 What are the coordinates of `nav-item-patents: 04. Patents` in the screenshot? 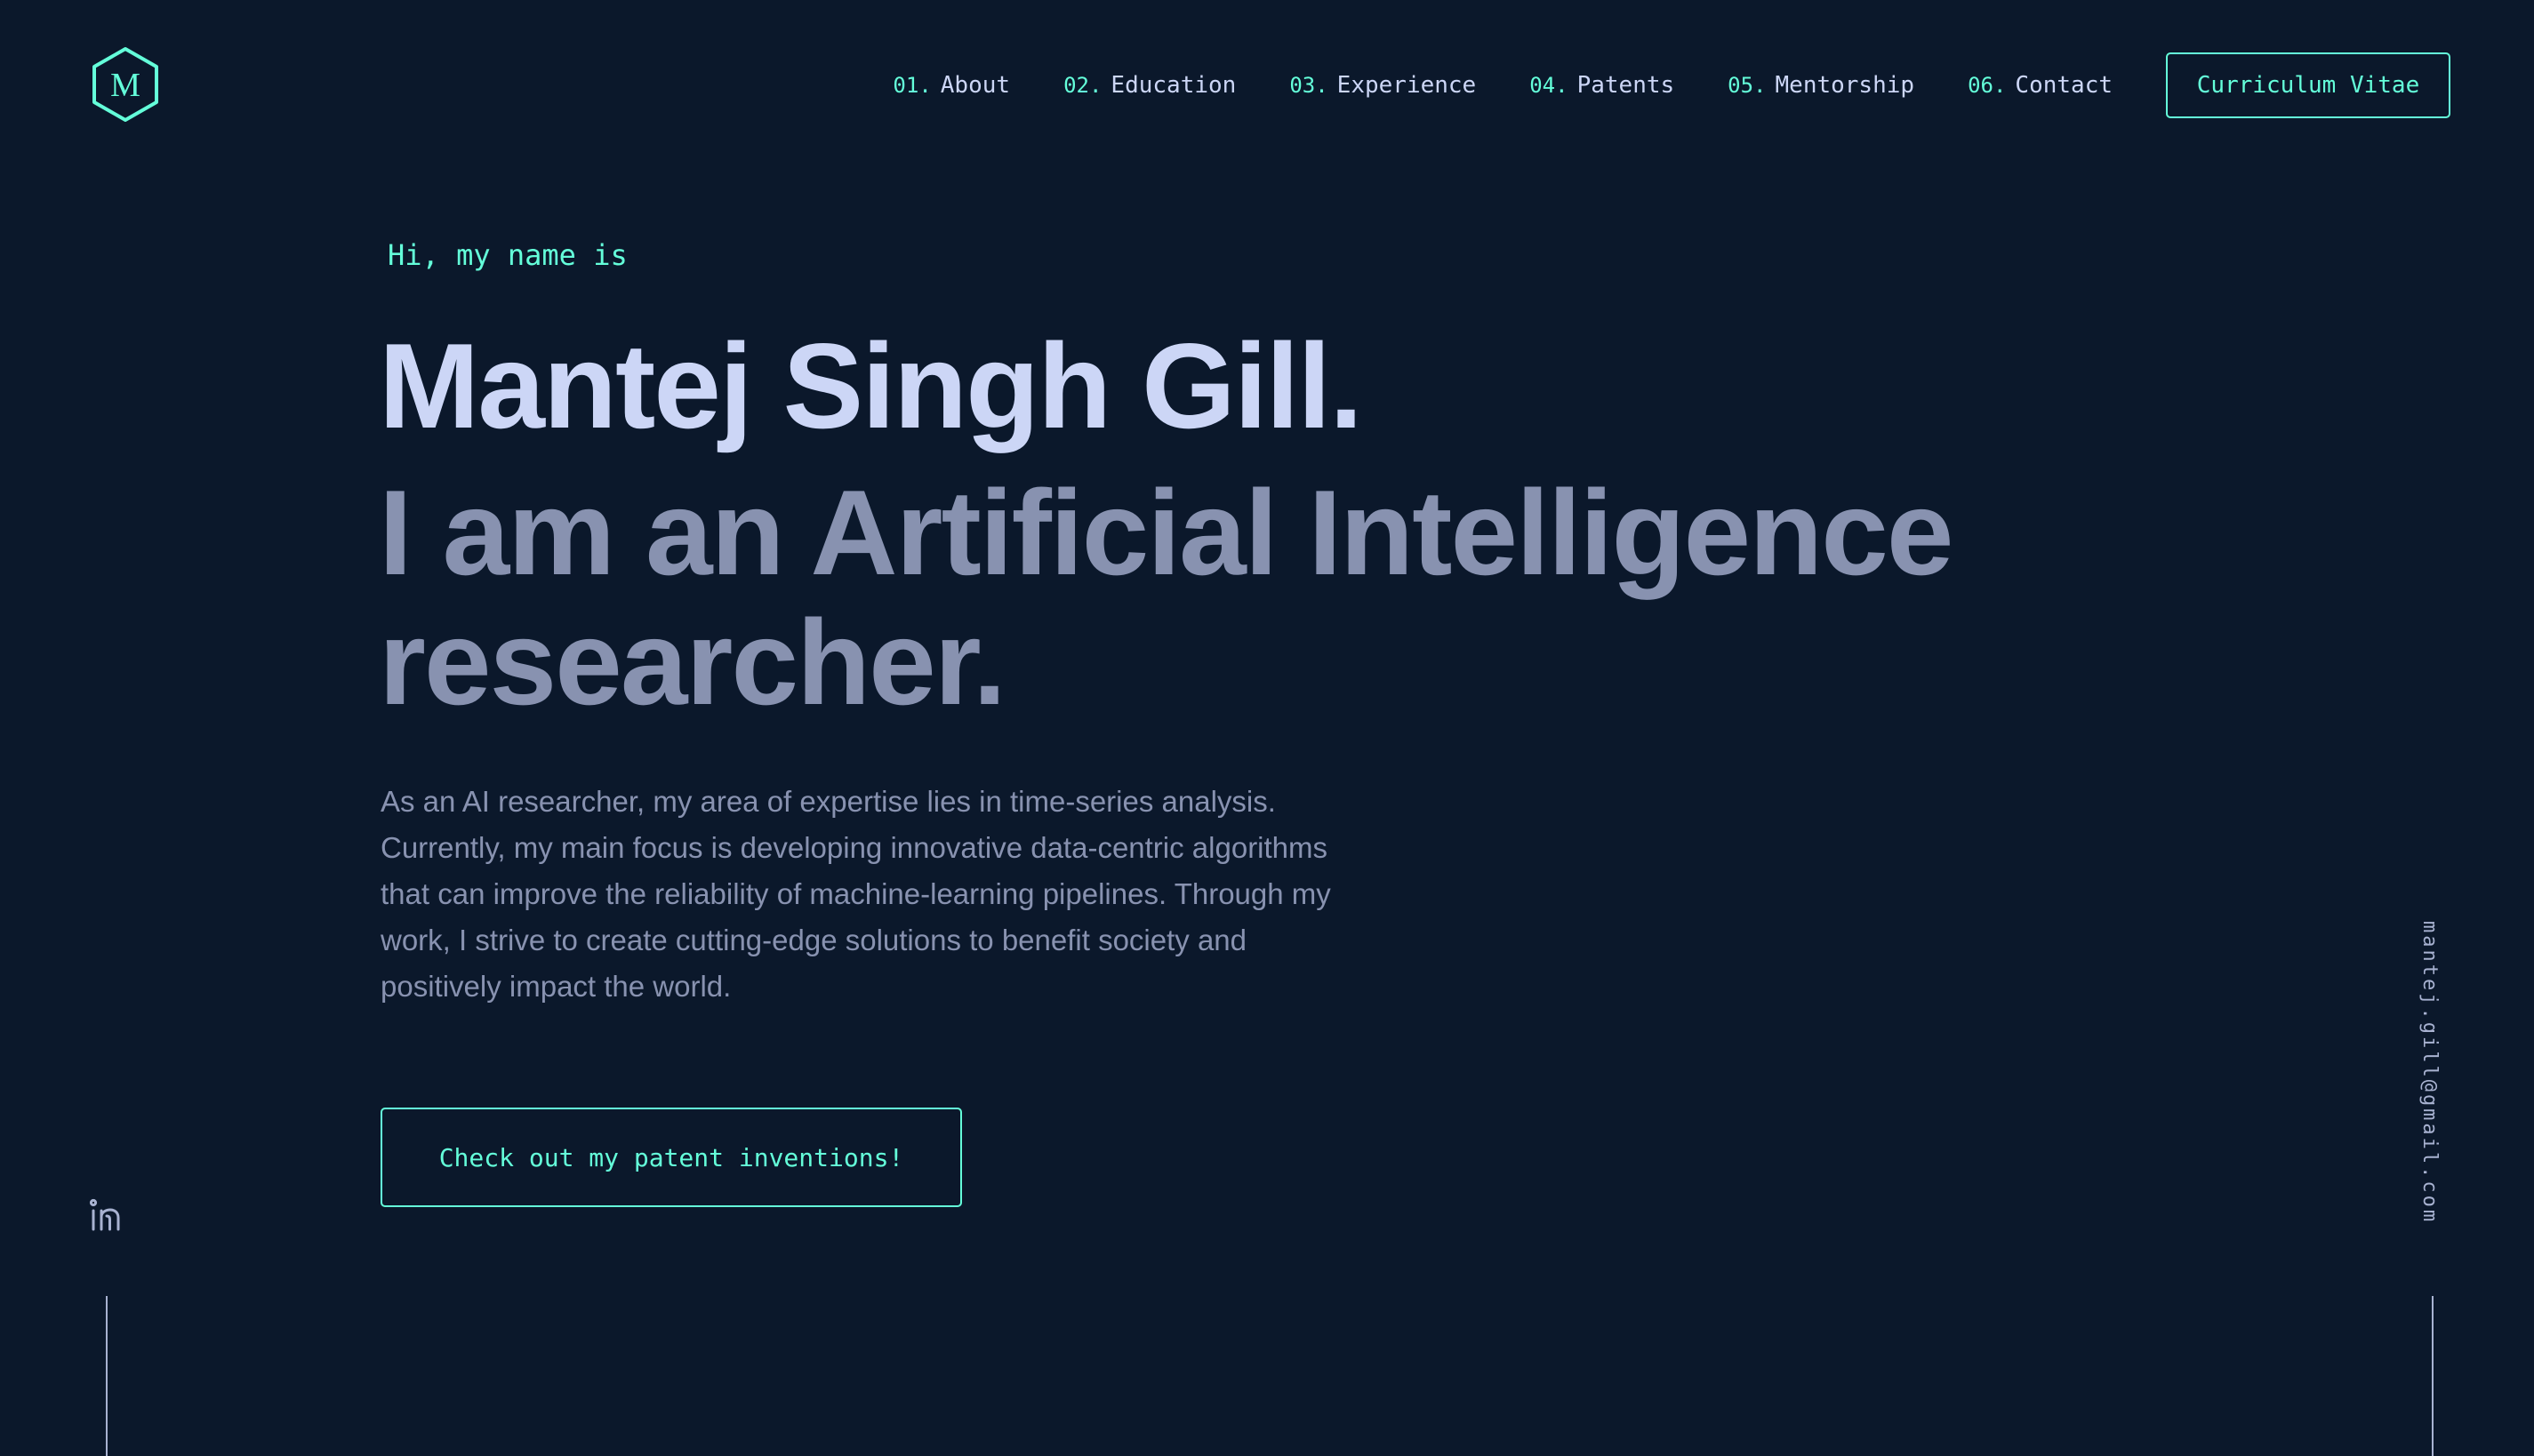 It's located at (1602, 85).